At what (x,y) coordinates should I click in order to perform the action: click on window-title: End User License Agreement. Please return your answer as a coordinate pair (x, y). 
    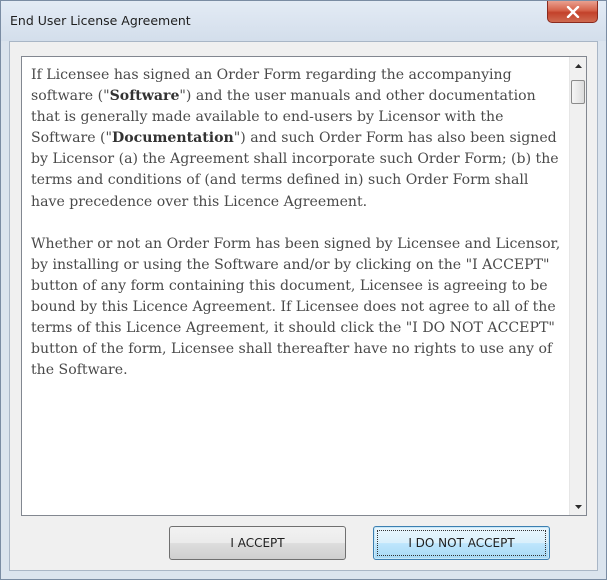
    Looking at the image, I should click on (100, 20).